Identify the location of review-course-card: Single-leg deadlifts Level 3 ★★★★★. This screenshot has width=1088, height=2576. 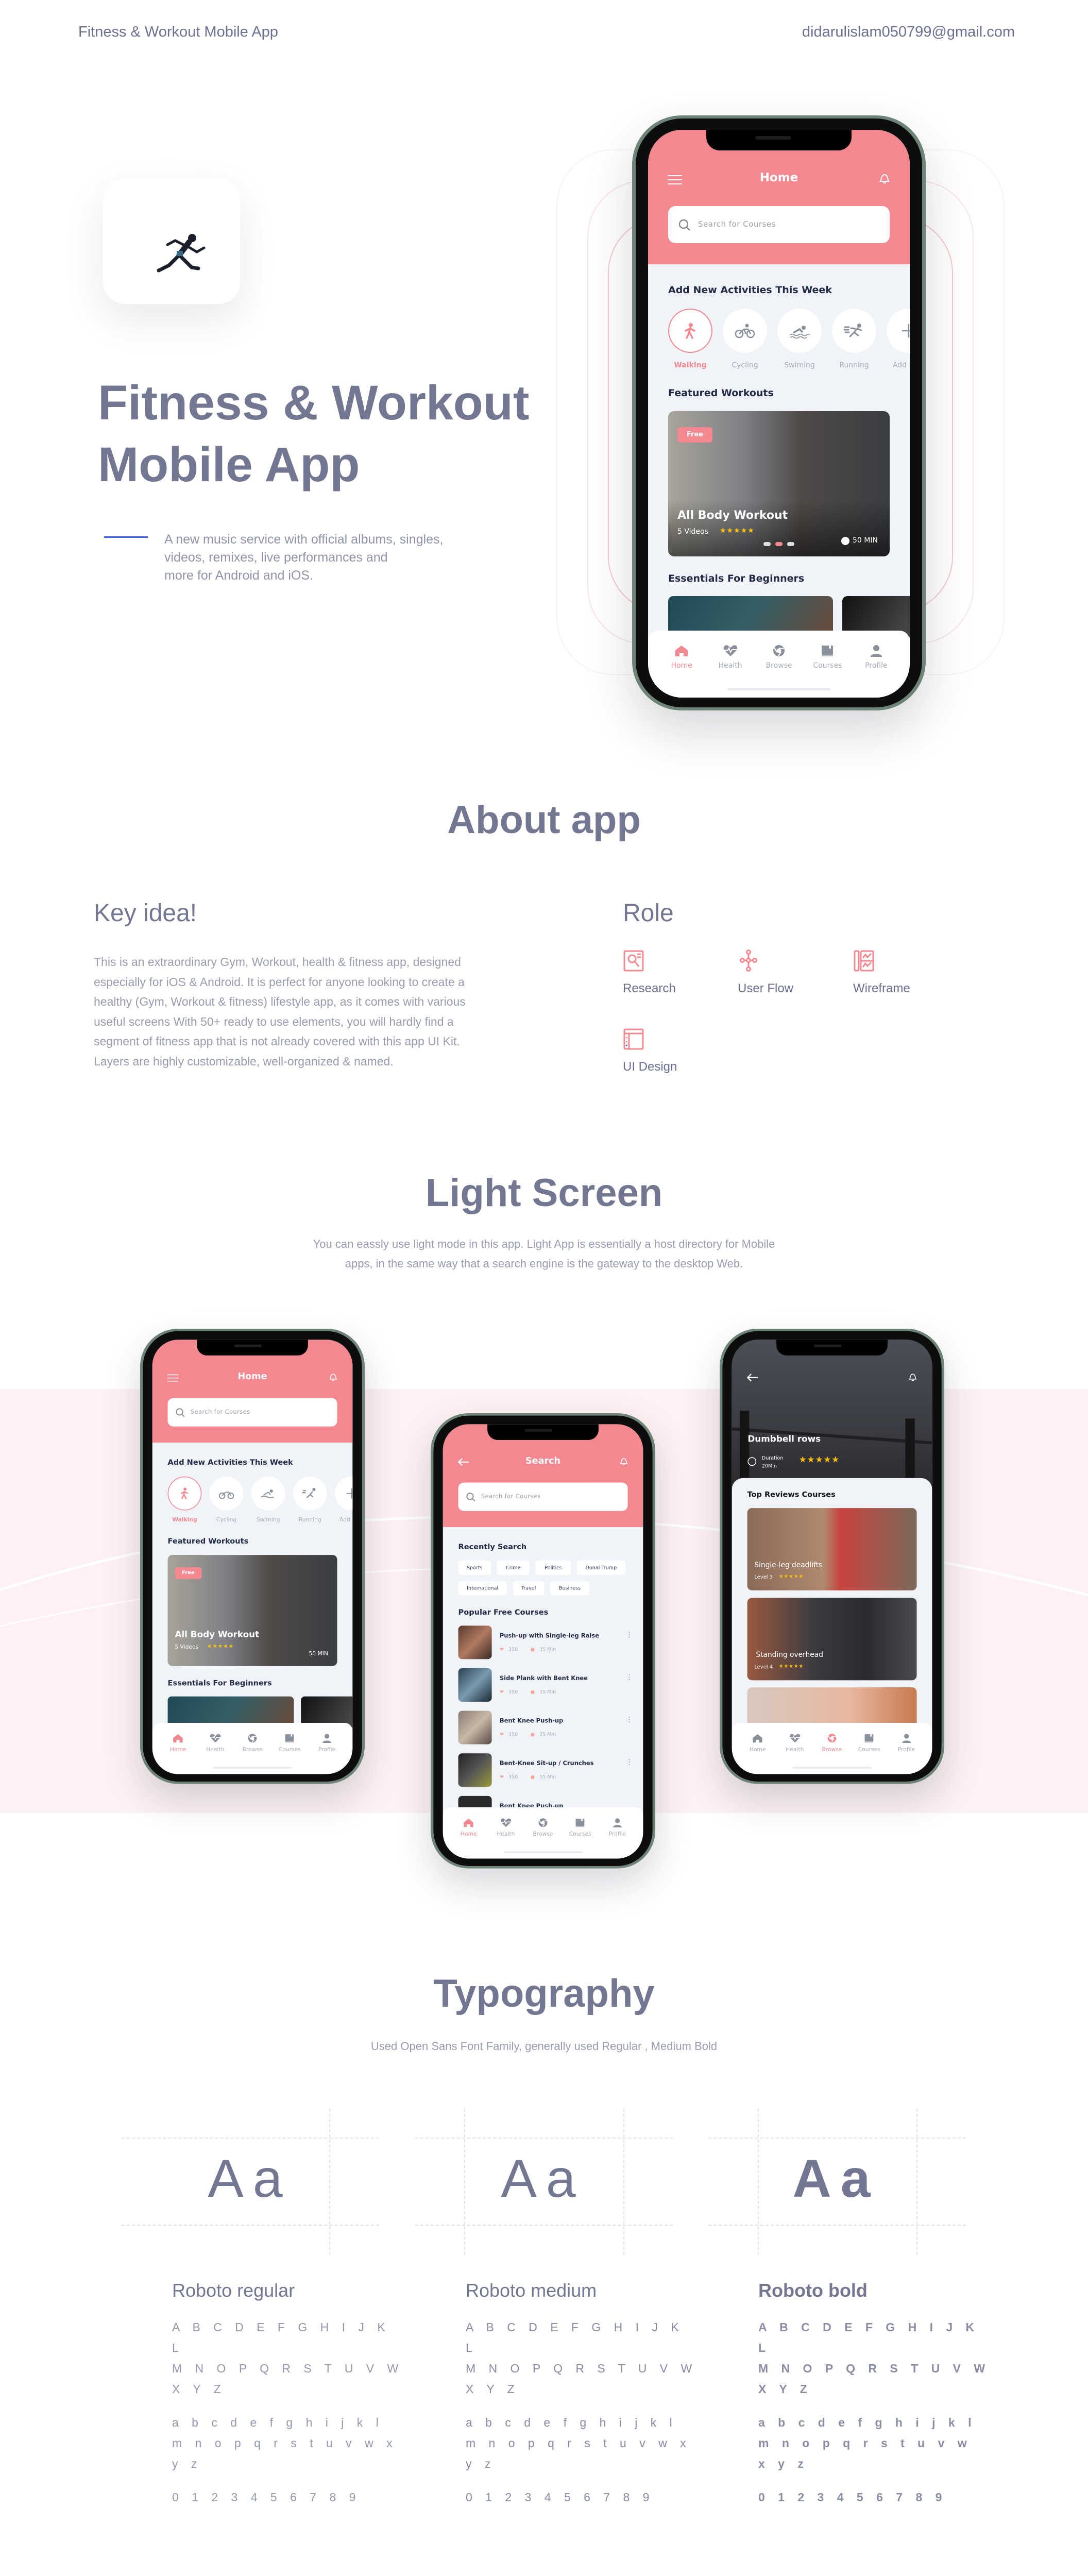
(832, 1549).